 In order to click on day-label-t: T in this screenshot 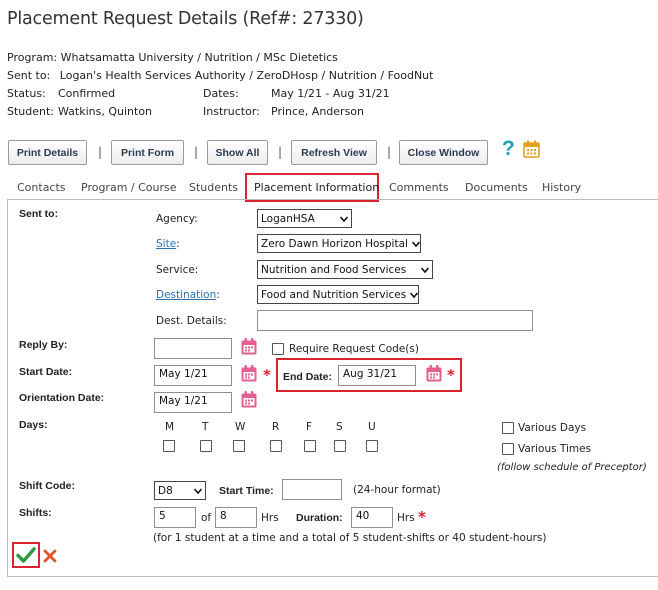, I will do `click(205, 427)`.